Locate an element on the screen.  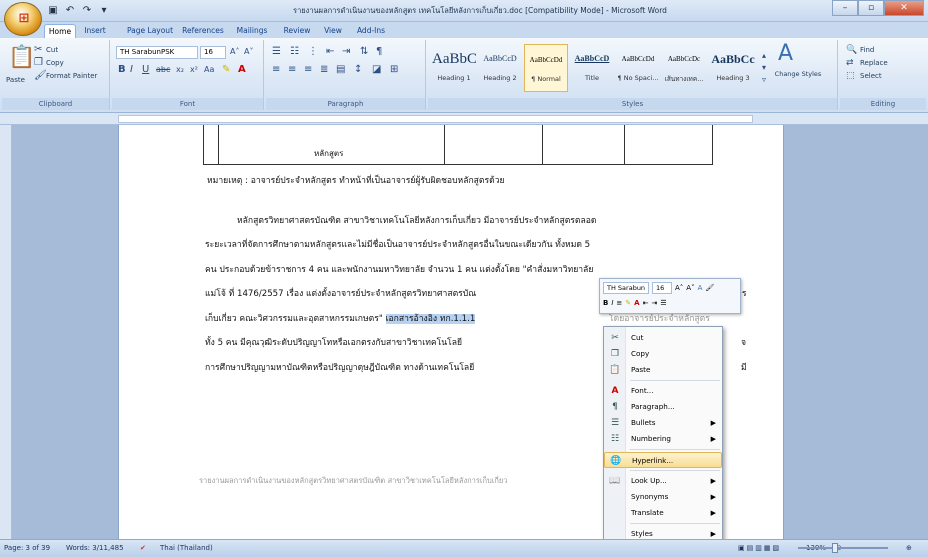
menu-item-paste: 📋 Paste is located at coordinates (663, 370).